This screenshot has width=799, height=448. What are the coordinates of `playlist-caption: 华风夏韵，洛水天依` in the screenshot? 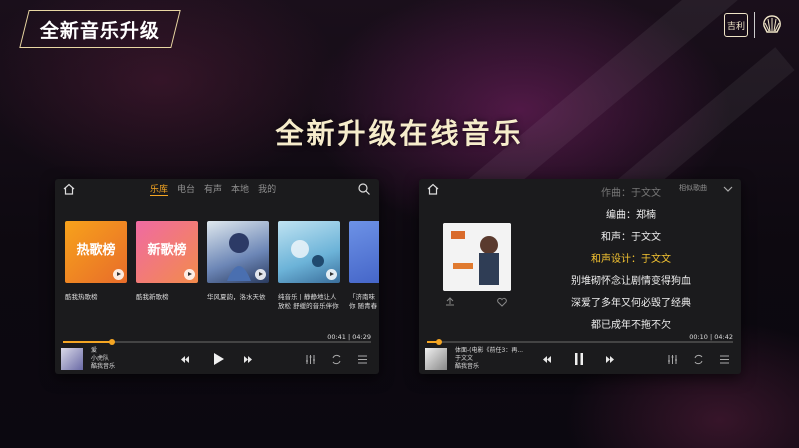 It's located at (236, 297).